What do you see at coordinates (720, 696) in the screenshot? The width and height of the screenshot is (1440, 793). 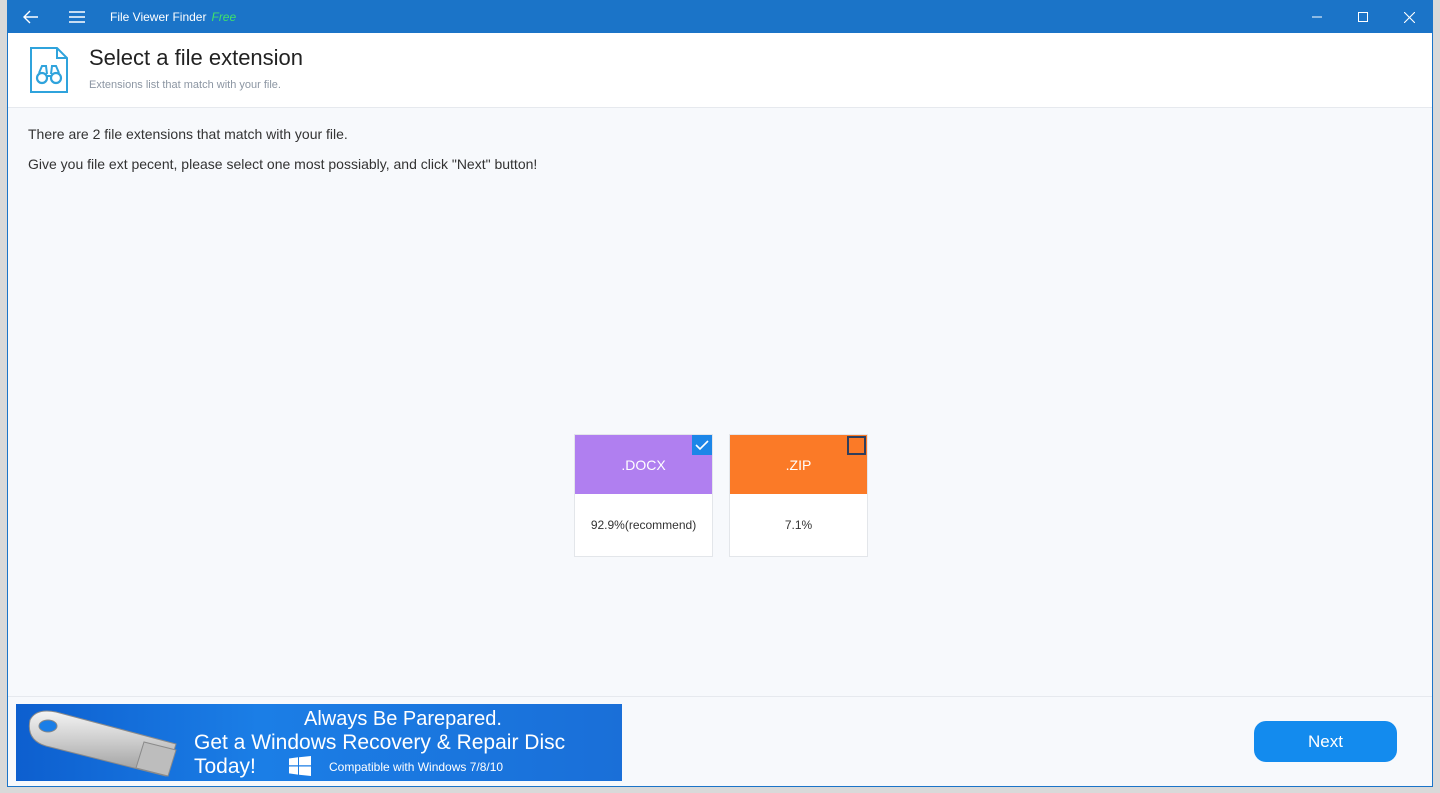 I see `footer-divider` at bounding box center [720, 696].